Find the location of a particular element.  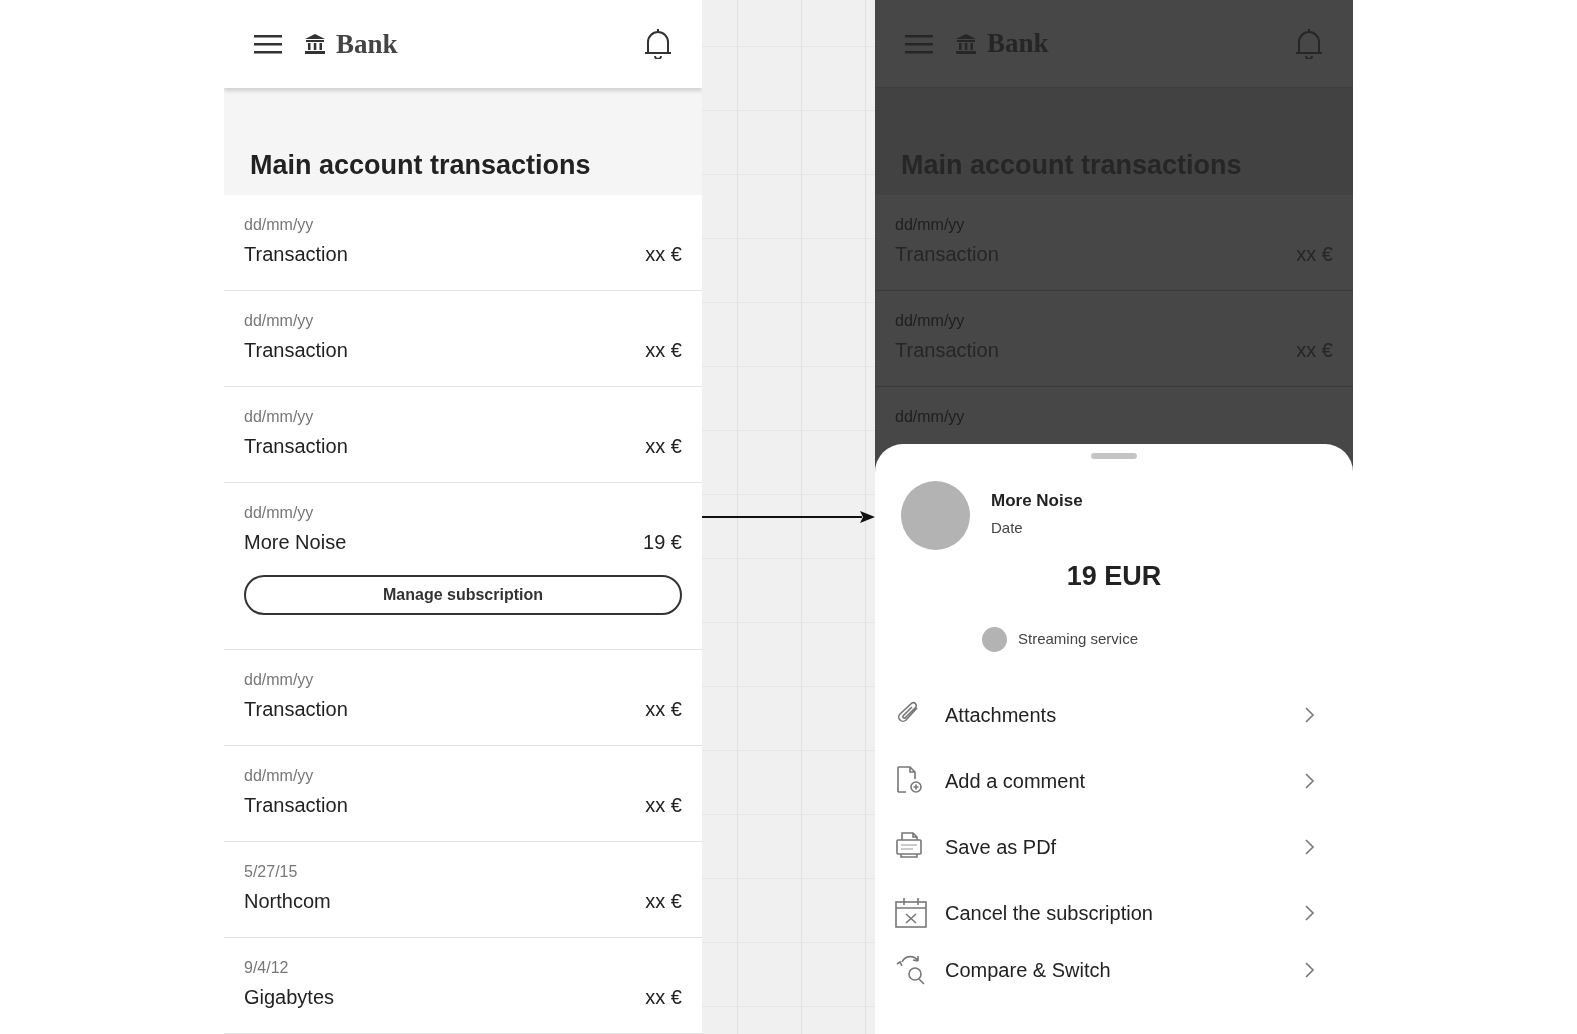

action-label: Add a comment is located at coordinates (1016, 781).